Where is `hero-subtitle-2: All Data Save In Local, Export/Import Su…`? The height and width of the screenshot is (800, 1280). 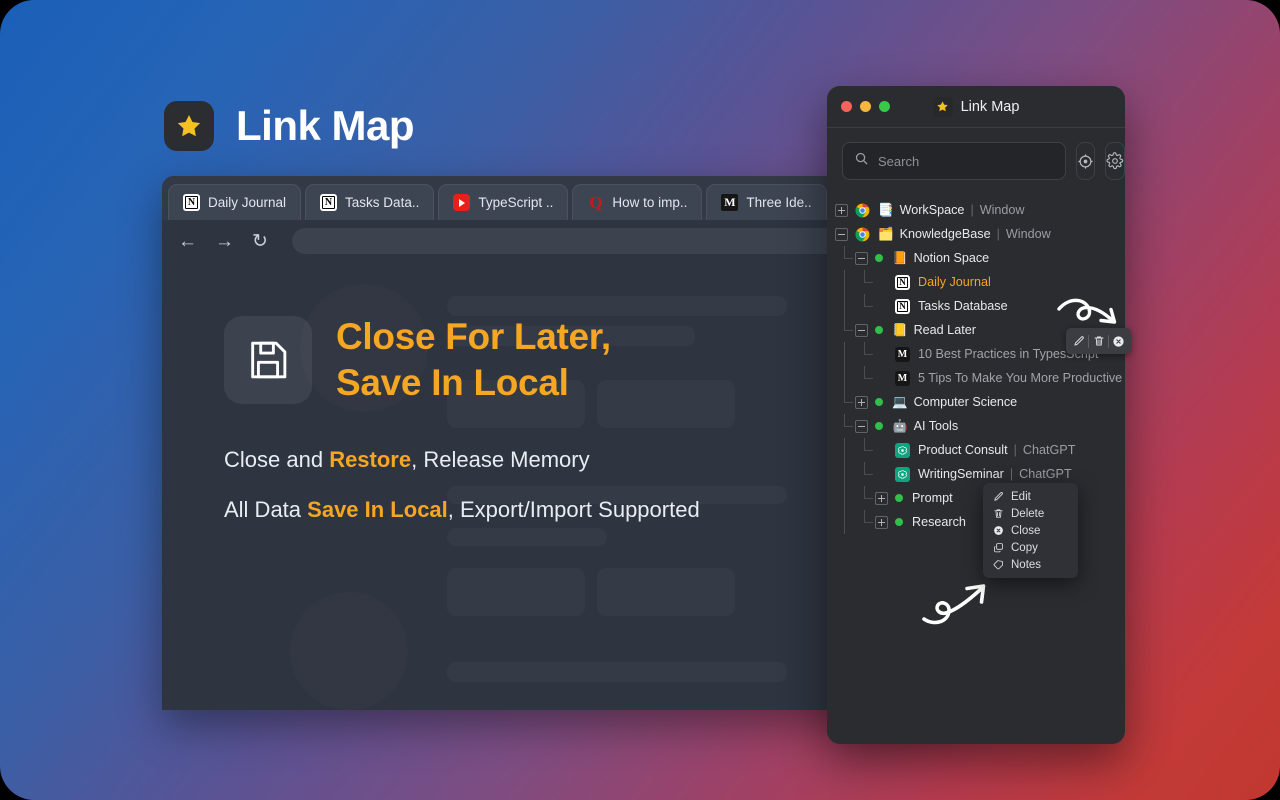 hero-subtitle-2: All Data Save In Local, Export/Import Su… is located at coordinates (588, 510).